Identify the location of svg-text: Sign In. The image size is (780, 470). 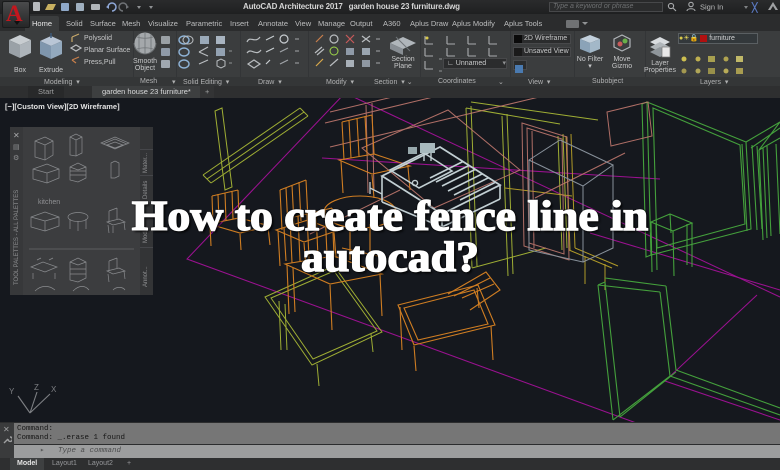
(711, 7).